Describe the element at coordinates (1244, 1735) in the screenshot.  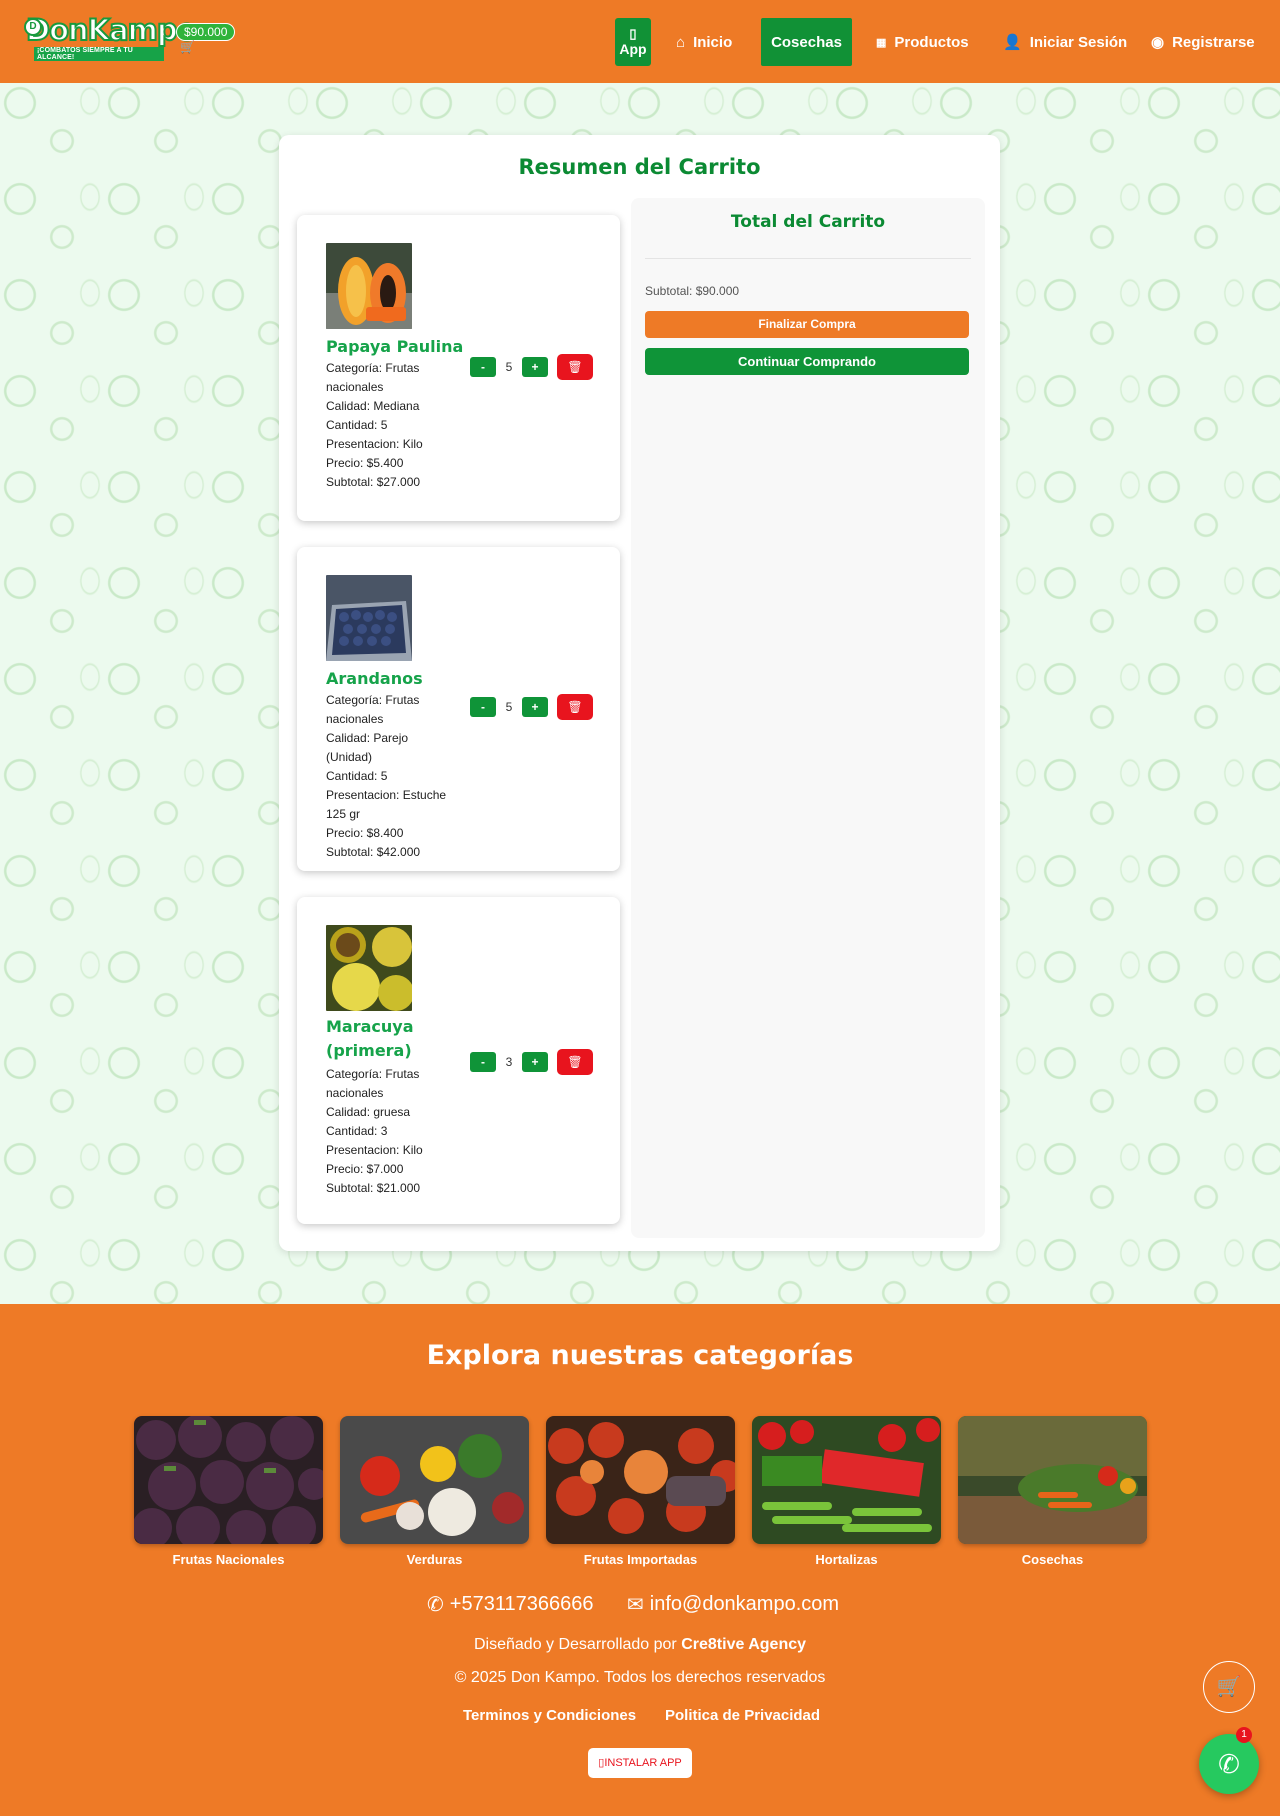
I see `notification-badge: 1` at that location.